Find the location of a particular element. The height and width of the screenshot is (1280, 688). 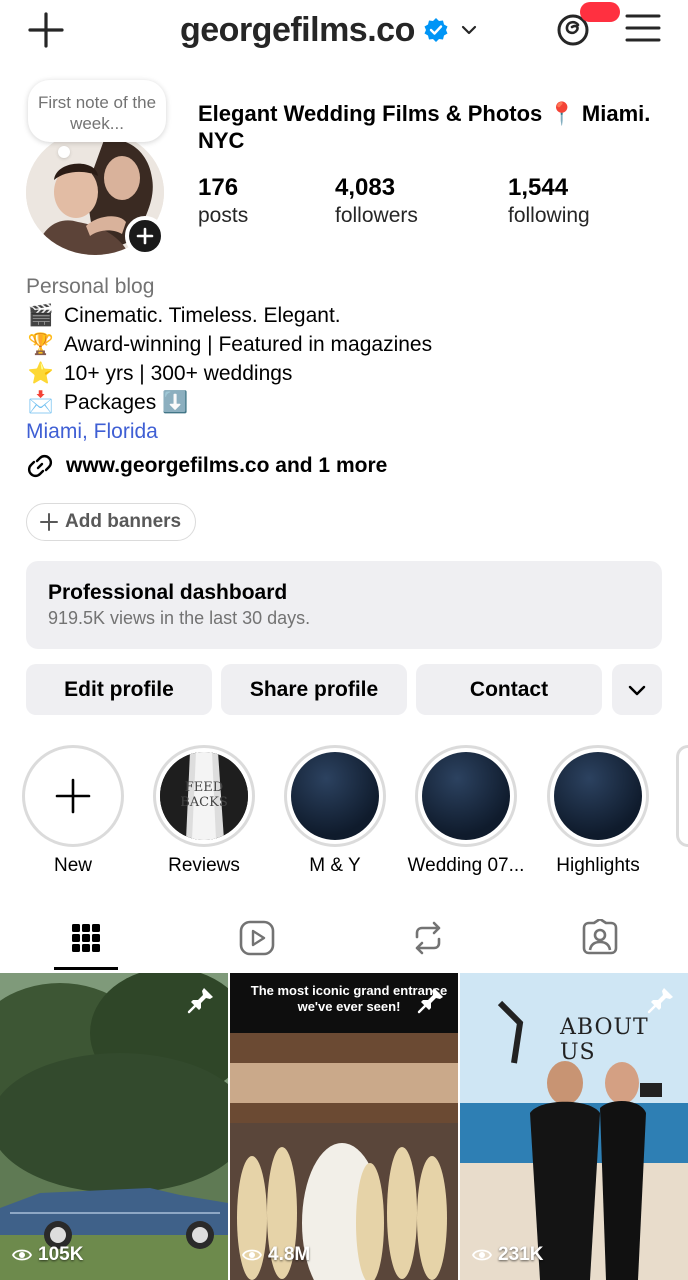

bio-line: ⭐ 10+ yrs | 300+ weddings is located at coordinates (346, 373).